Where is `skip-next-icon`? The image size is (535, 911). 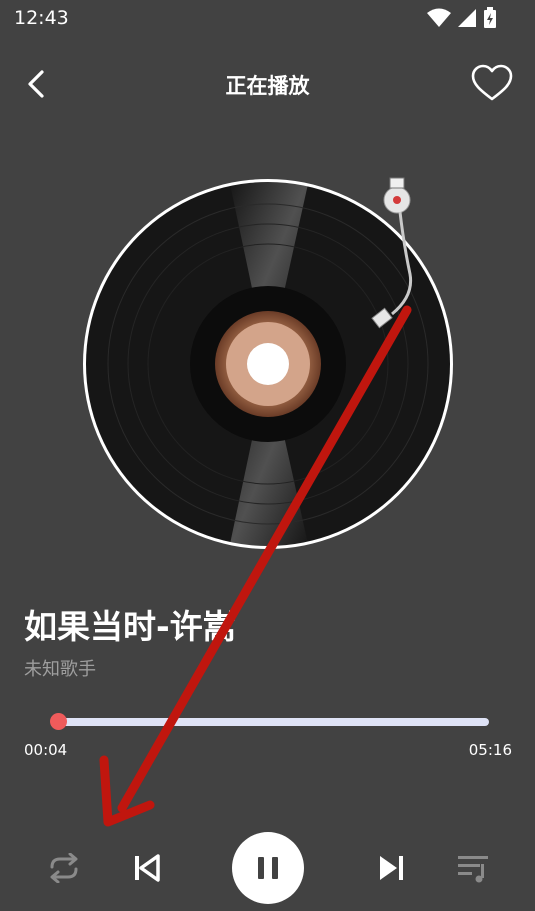 skip-next-icon is located at coordinates (391, 868).